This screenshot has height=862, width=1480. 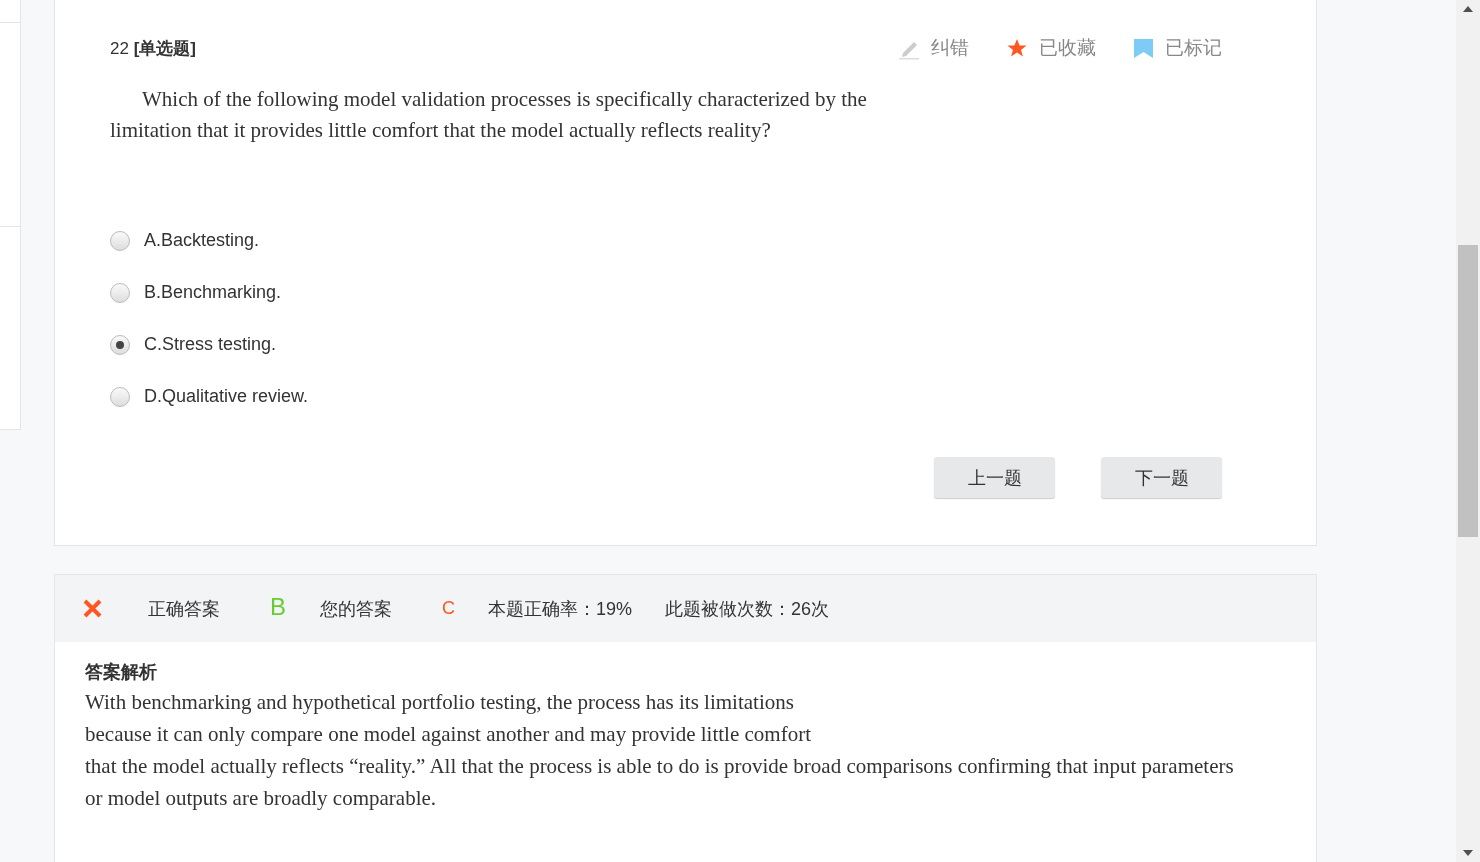 I want to click on scroll-up-icon, so click(x=1468, y=9).